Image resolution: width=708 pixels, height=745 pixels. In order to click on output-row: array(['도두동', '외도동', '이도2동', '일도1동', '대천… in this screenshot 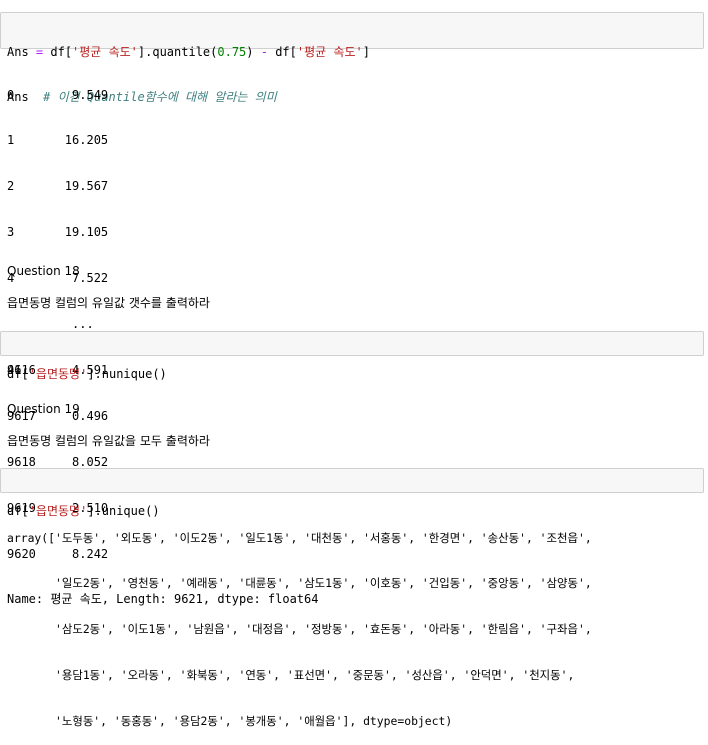, I will do `click(299, 537)`.